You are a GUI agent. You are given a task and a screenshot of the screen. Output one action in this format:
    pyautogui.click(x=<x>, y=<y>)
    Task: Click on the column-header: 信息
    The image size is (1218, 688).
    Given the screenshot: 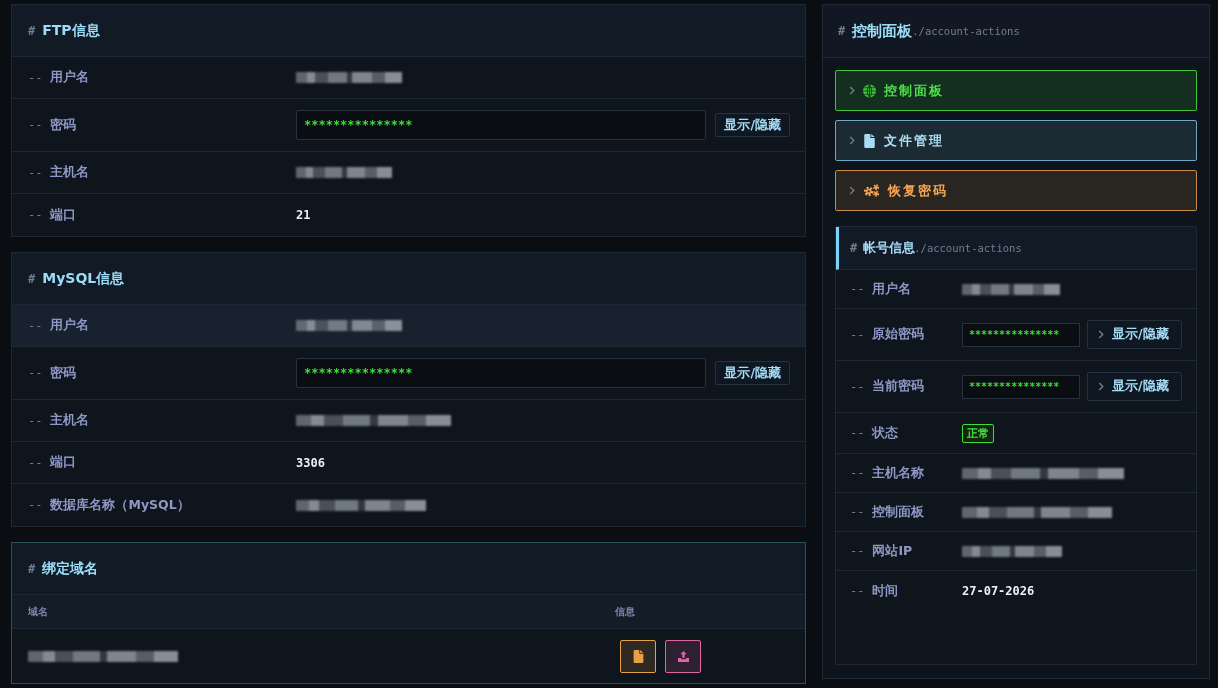 What is the action you would take?
    pyautogui.click(x=625, y=611)
    